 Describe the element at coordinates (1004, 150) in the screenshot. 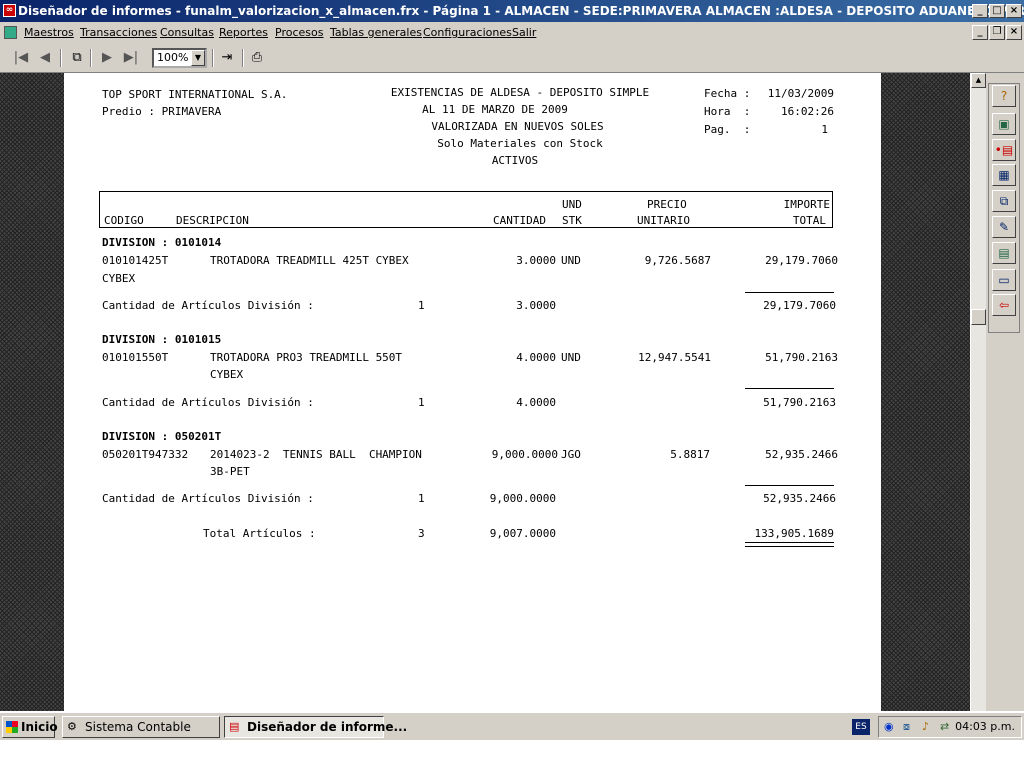

I see `field-icon: •▤` at that location.